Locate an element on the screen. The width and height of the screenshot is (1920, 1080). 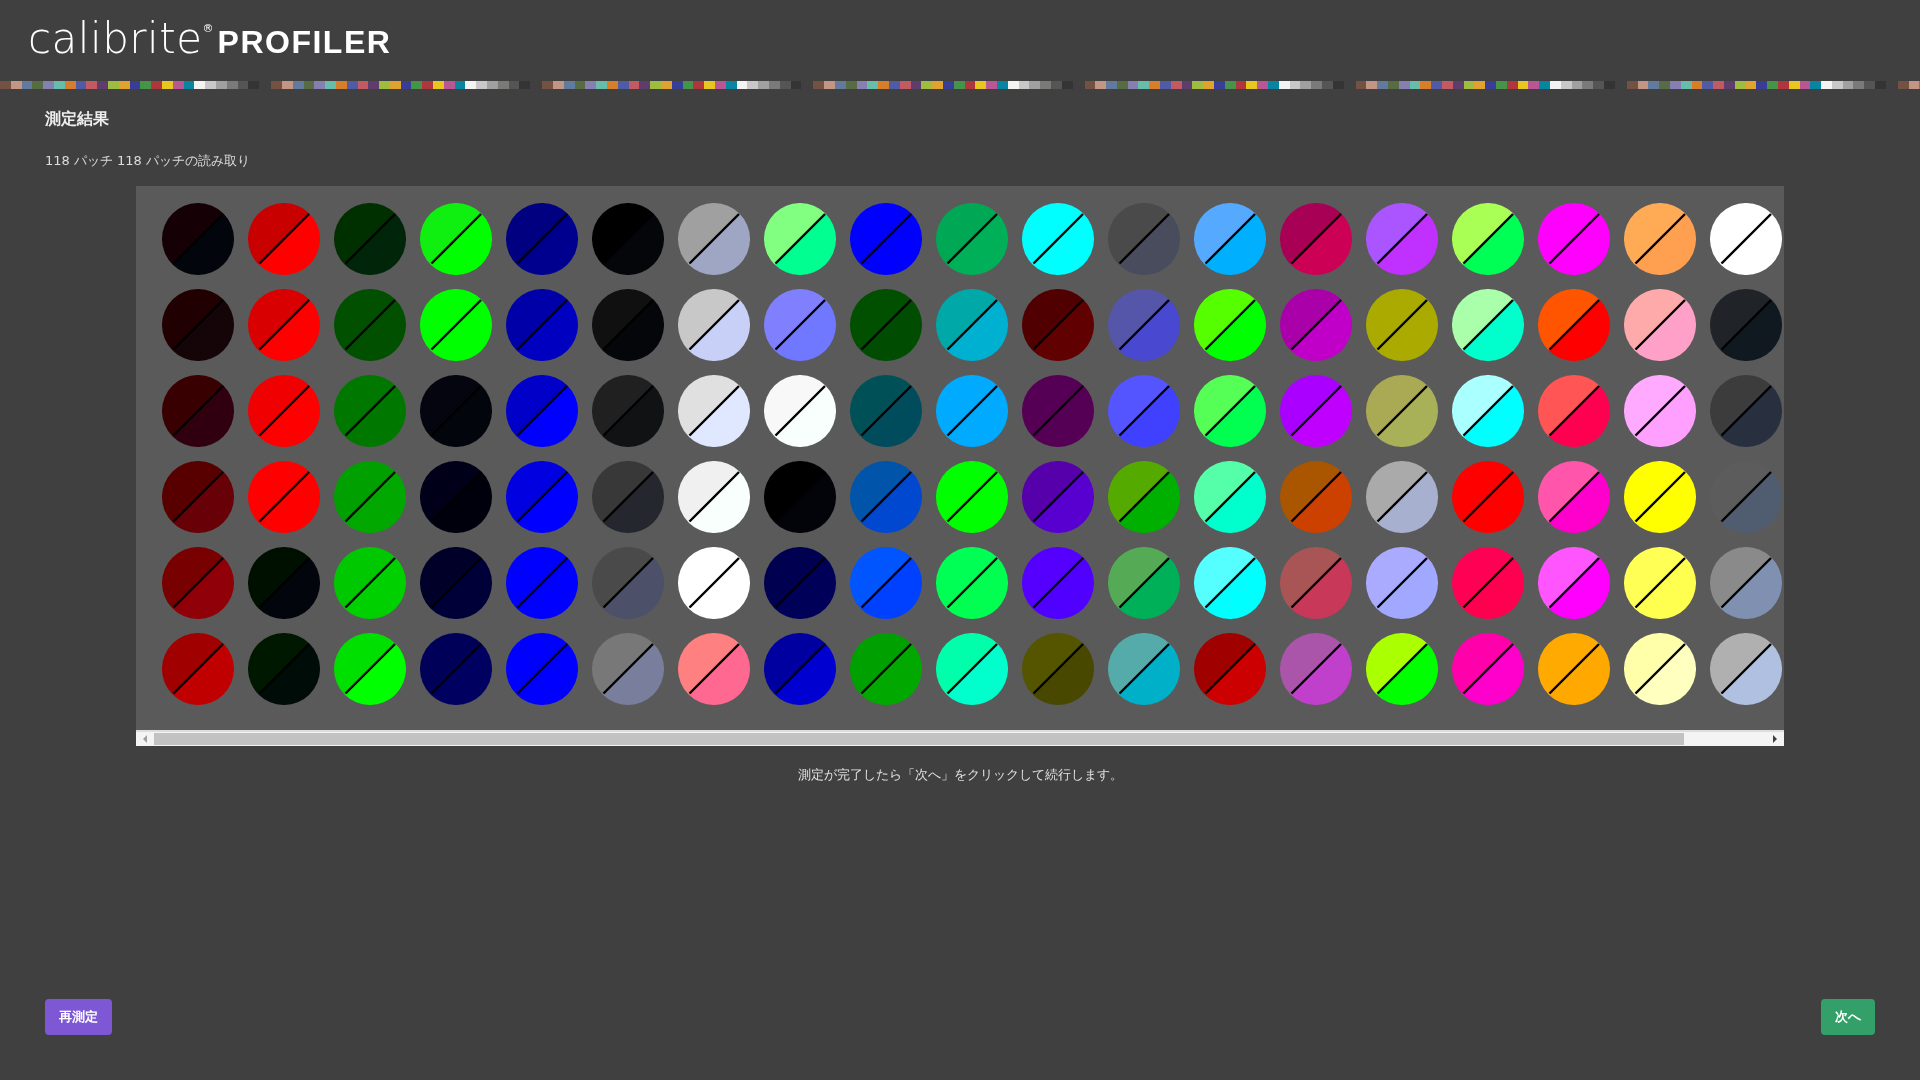
registered-mark: ® is located at coordinates (208, 28).